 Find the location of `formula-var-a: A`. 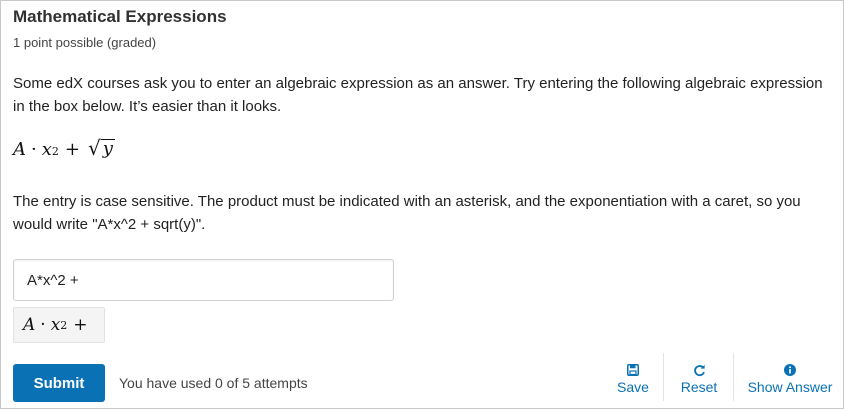

formula-var-a: A is located at coordinates (19, 149).